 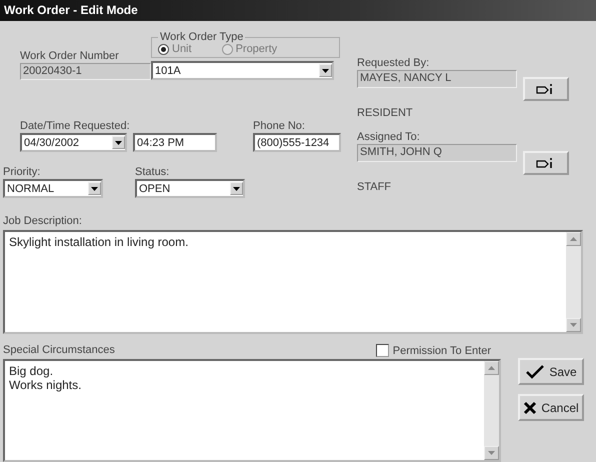 I want to click on field-label: Priority:, so click(x=22, y=172).